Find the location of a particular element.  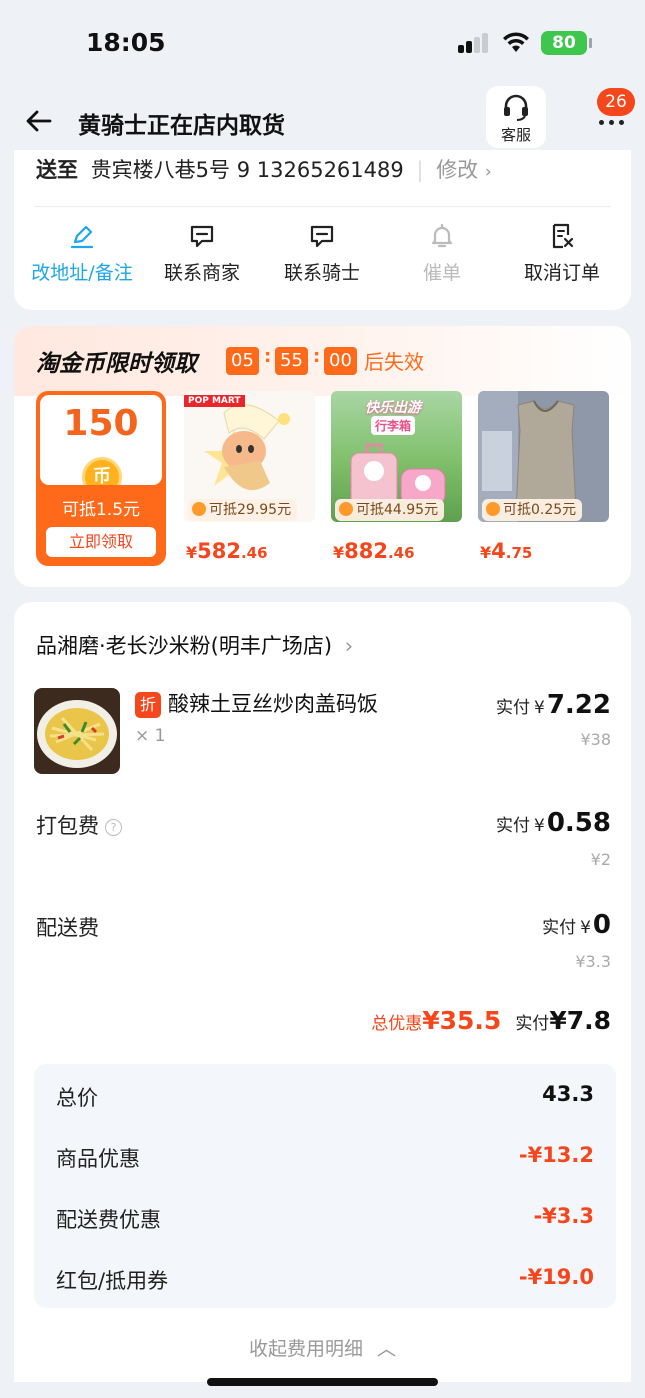

shop-name-link: 品湘磨·老长沙米粉(明丰广场店) › is located at coordinates (194, 645).